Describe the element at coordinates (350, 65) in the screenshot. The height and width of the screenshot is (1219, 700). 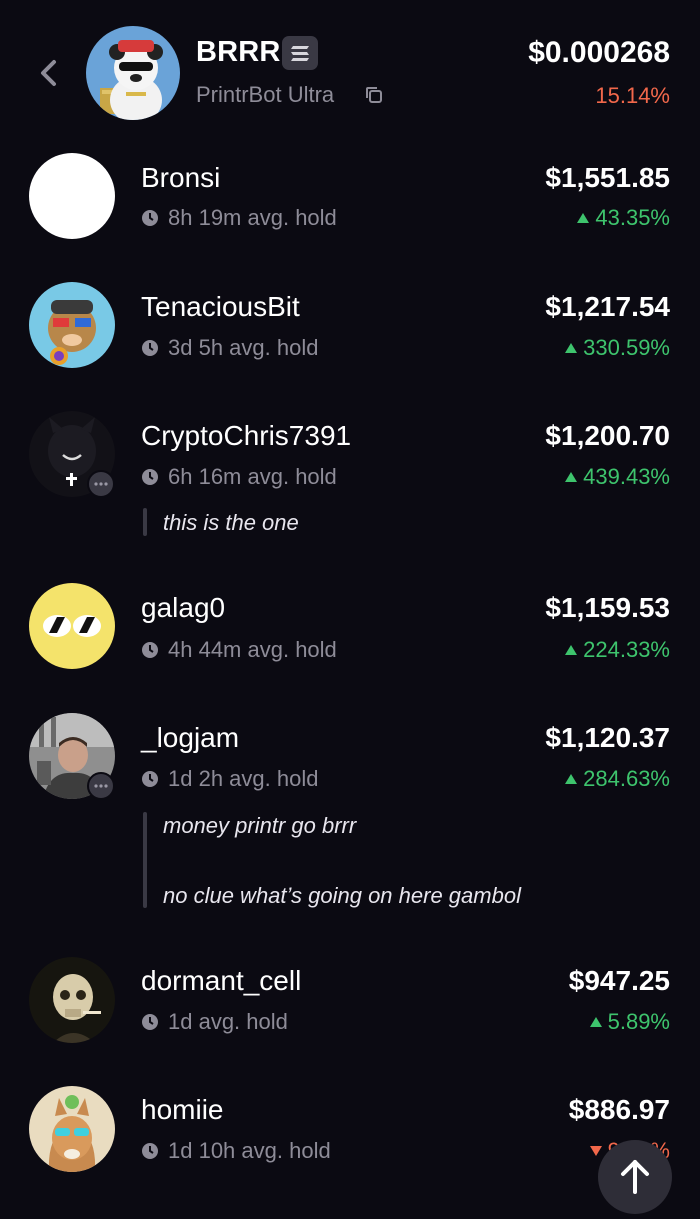
I see `token-header: BRRR PrintrBot Ultra $0.000268 15.14%` at that location.